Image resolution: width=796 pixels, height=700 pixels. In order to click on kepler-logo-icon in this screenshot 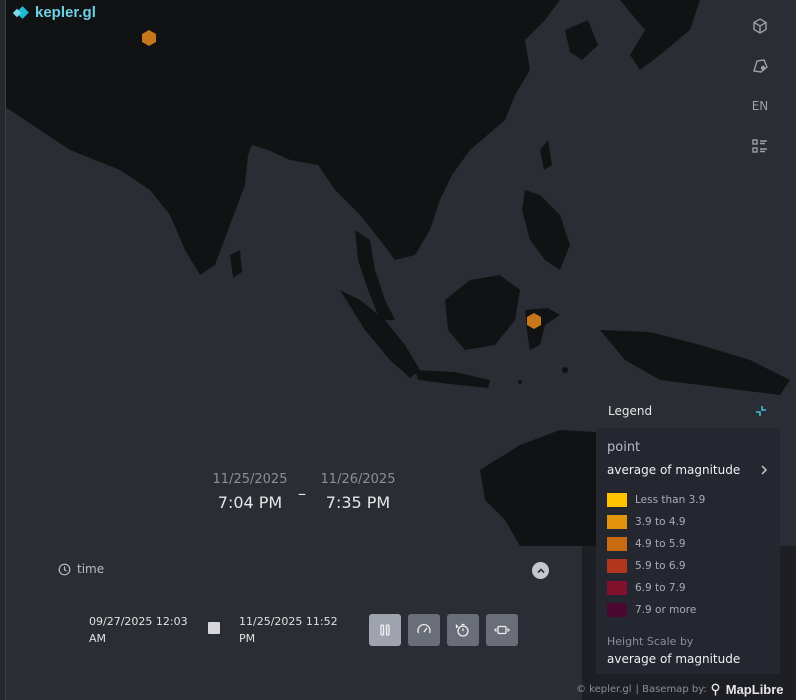, I will do `click(23, 13)`.